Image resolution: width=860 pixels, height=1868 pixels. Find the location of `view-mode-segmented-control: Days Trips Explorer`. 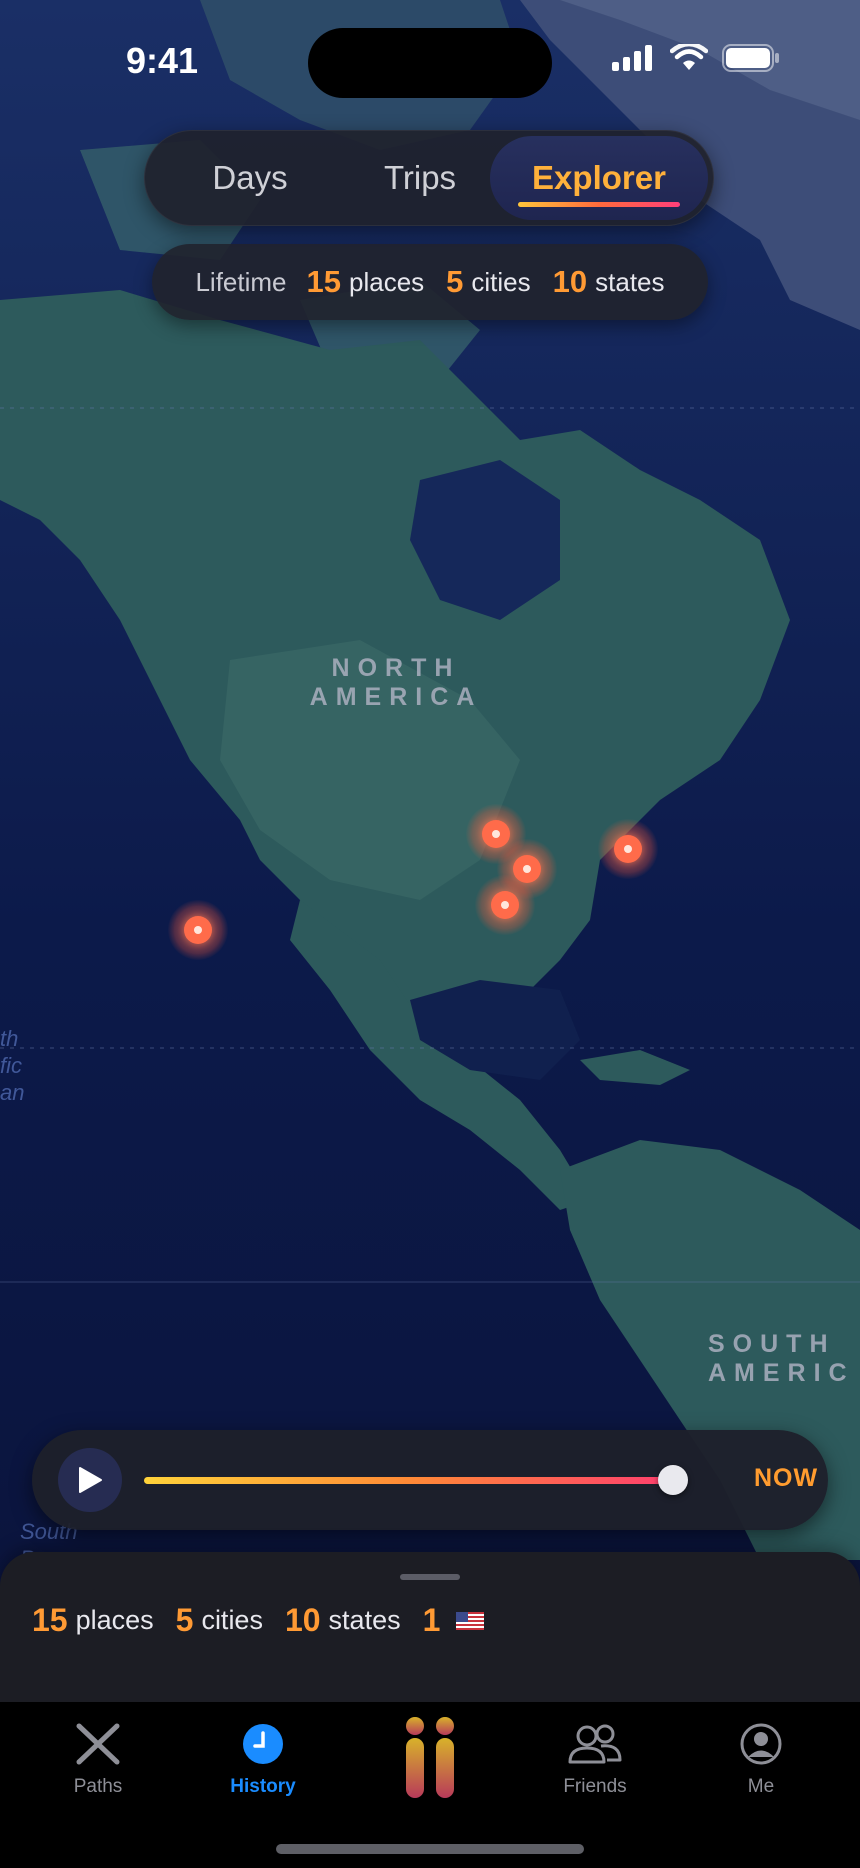

view-mode-segmented-control: Days Trips Explorer is located at coordinates (429, 178).